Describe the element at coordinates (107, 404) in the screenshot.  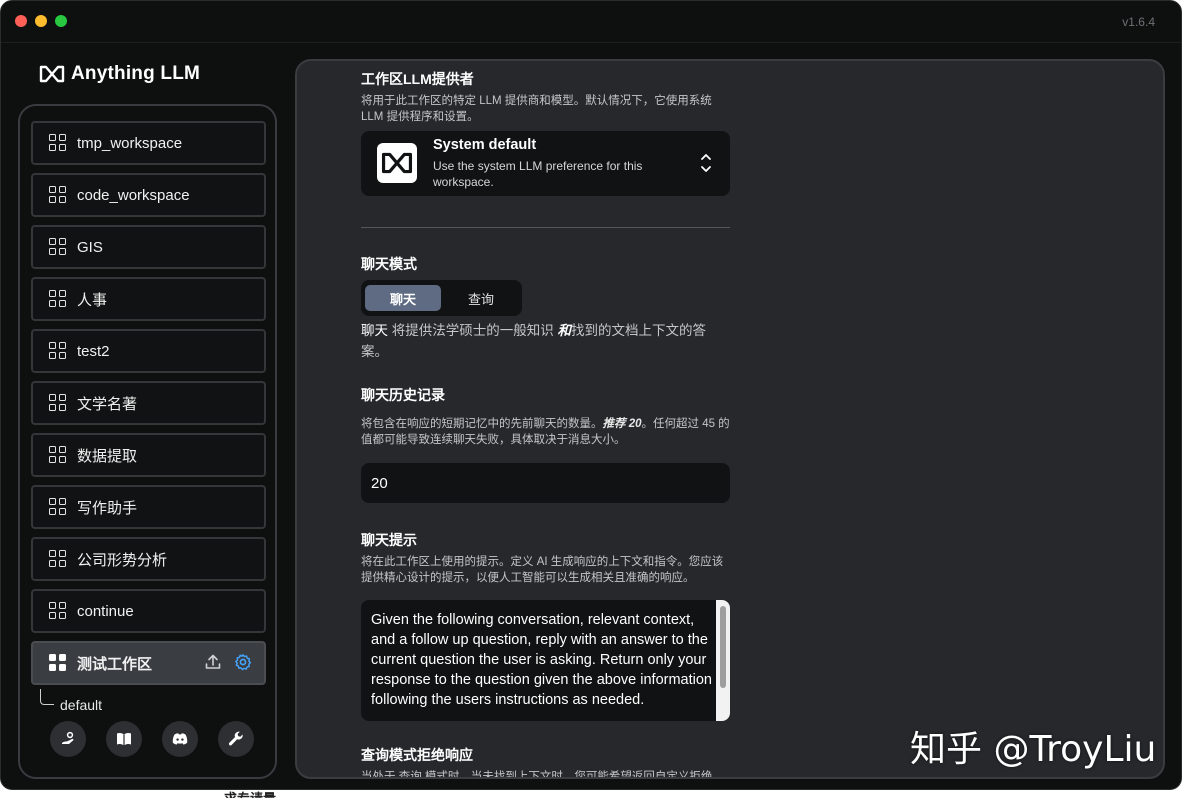
I see `workspace-label: 文学名著` at that location.